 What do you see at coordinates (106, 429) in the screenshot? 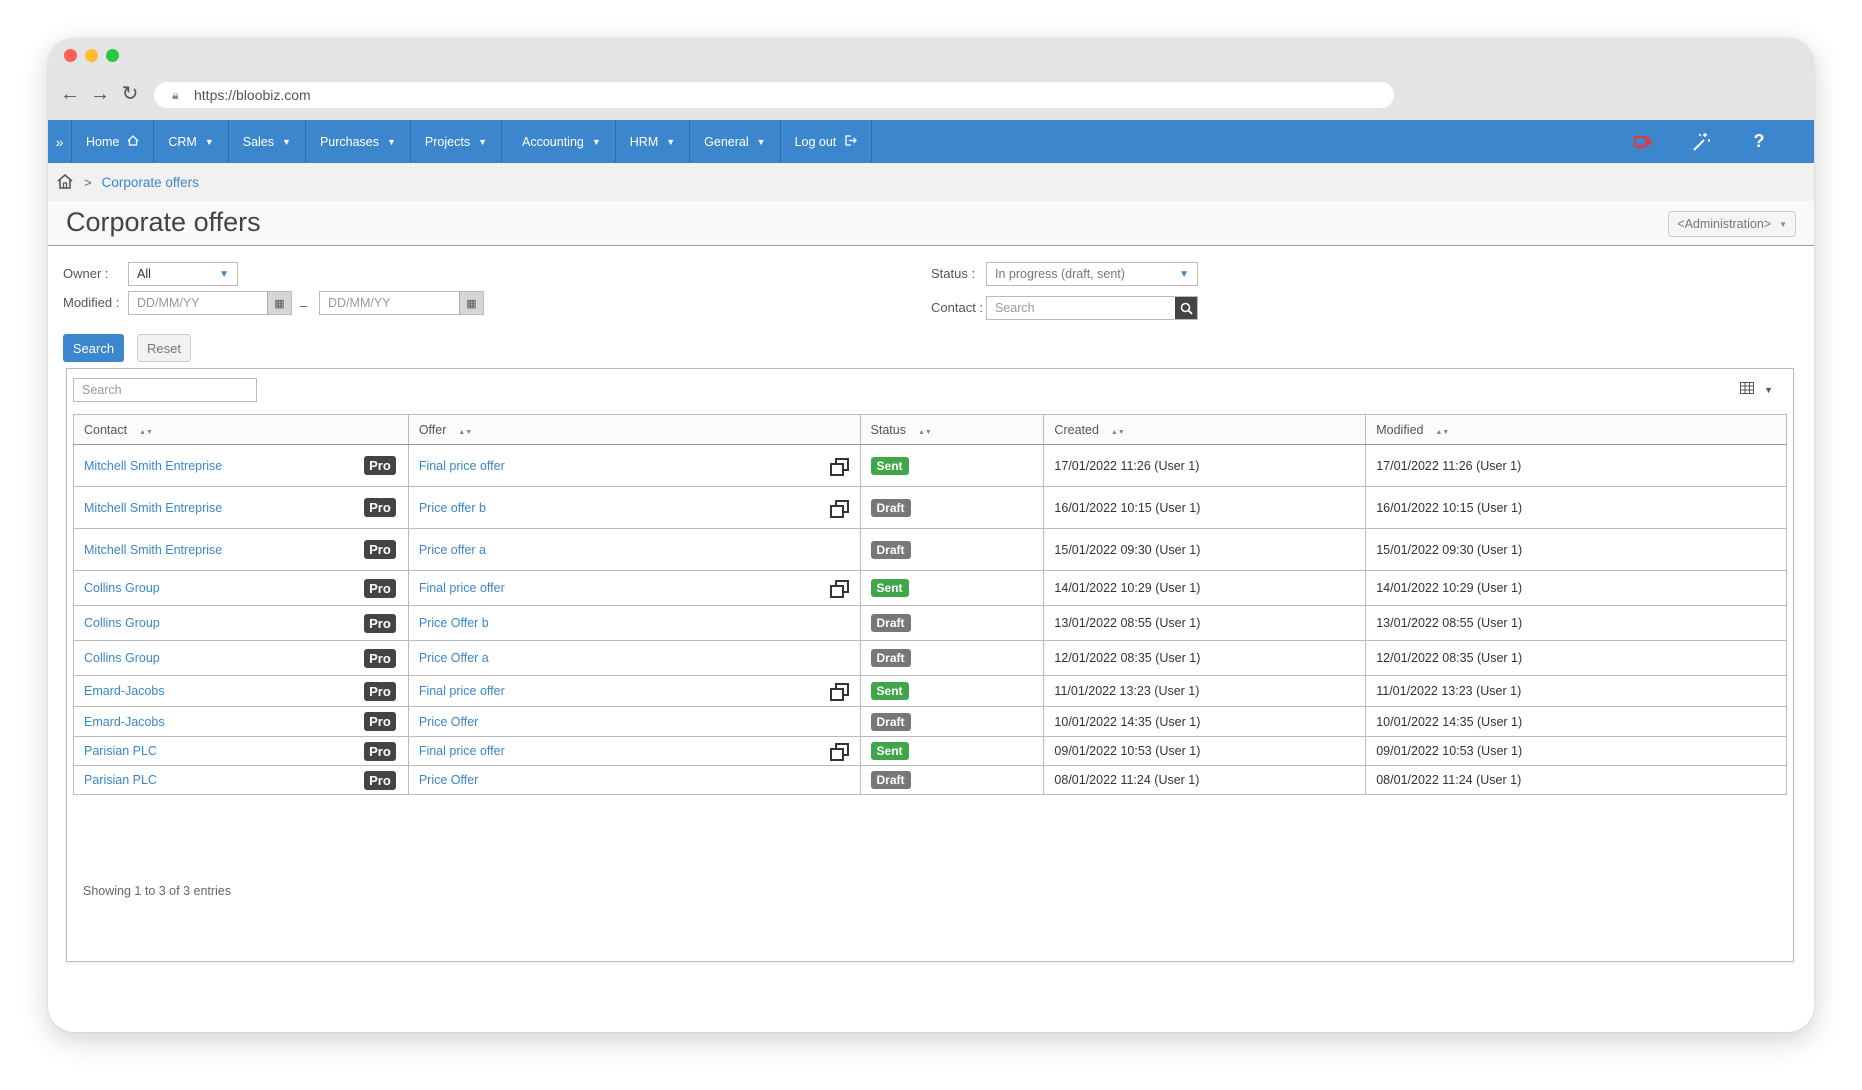
I see `column-header-label: Contact` at bounding box center [106, 429].